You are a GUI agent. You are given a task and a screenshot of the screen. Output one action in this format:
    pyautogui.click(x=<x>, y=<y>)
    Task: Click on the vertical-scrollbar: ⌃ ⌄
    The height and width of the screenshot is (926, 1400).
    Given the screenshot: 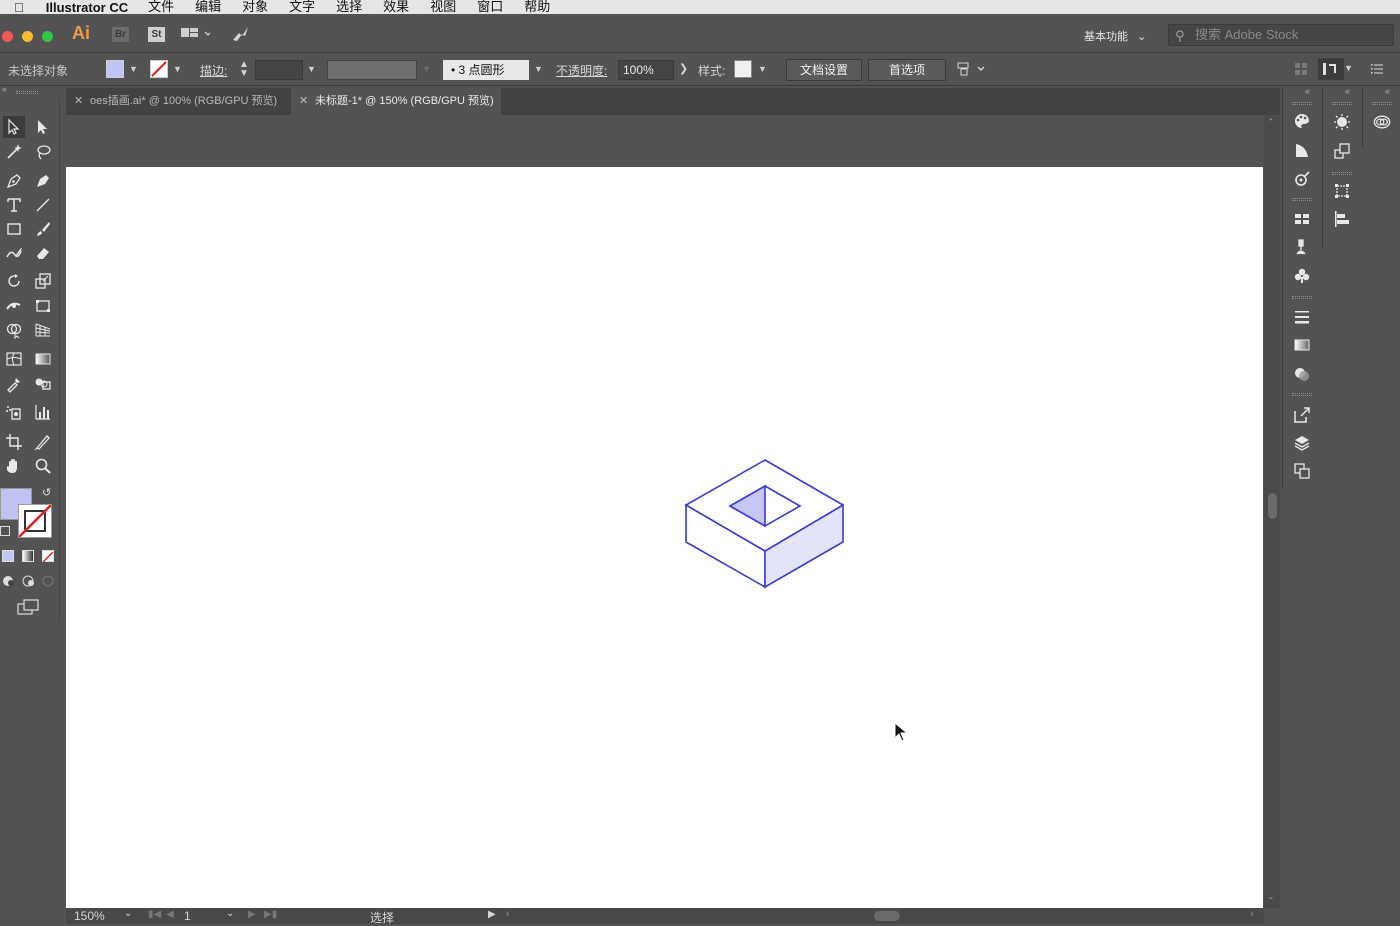 What is the action you would take?
    pyautogui.click(x=1272, y=511)
    